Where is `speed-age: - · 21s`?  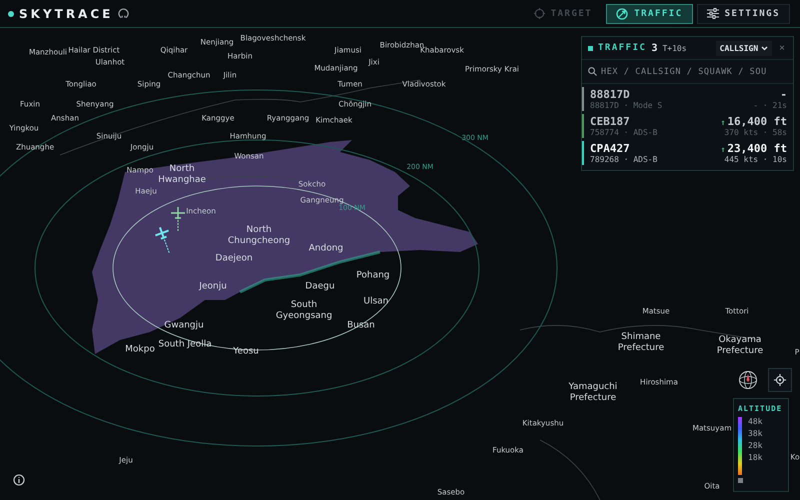 speed-age: - · 21s is located at coordinates (770, 105).